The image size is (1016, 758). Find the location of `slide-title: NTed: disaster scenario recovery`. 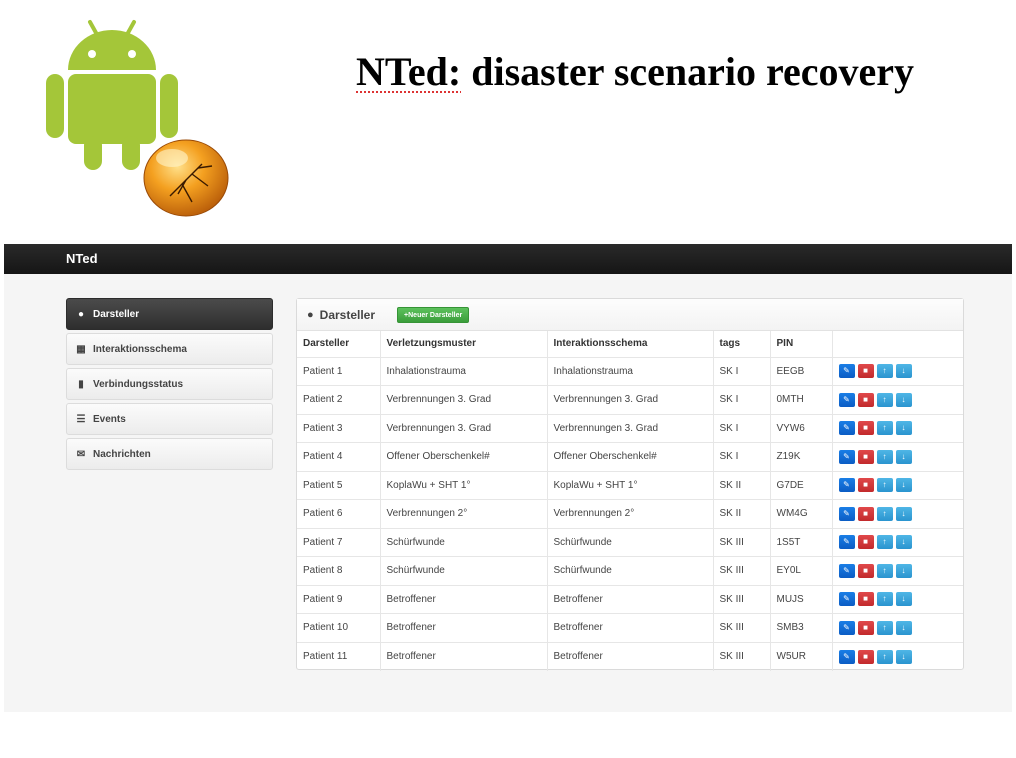

slide-title: NTed: disaster scenario recovery is located at coordinates (666, 72).